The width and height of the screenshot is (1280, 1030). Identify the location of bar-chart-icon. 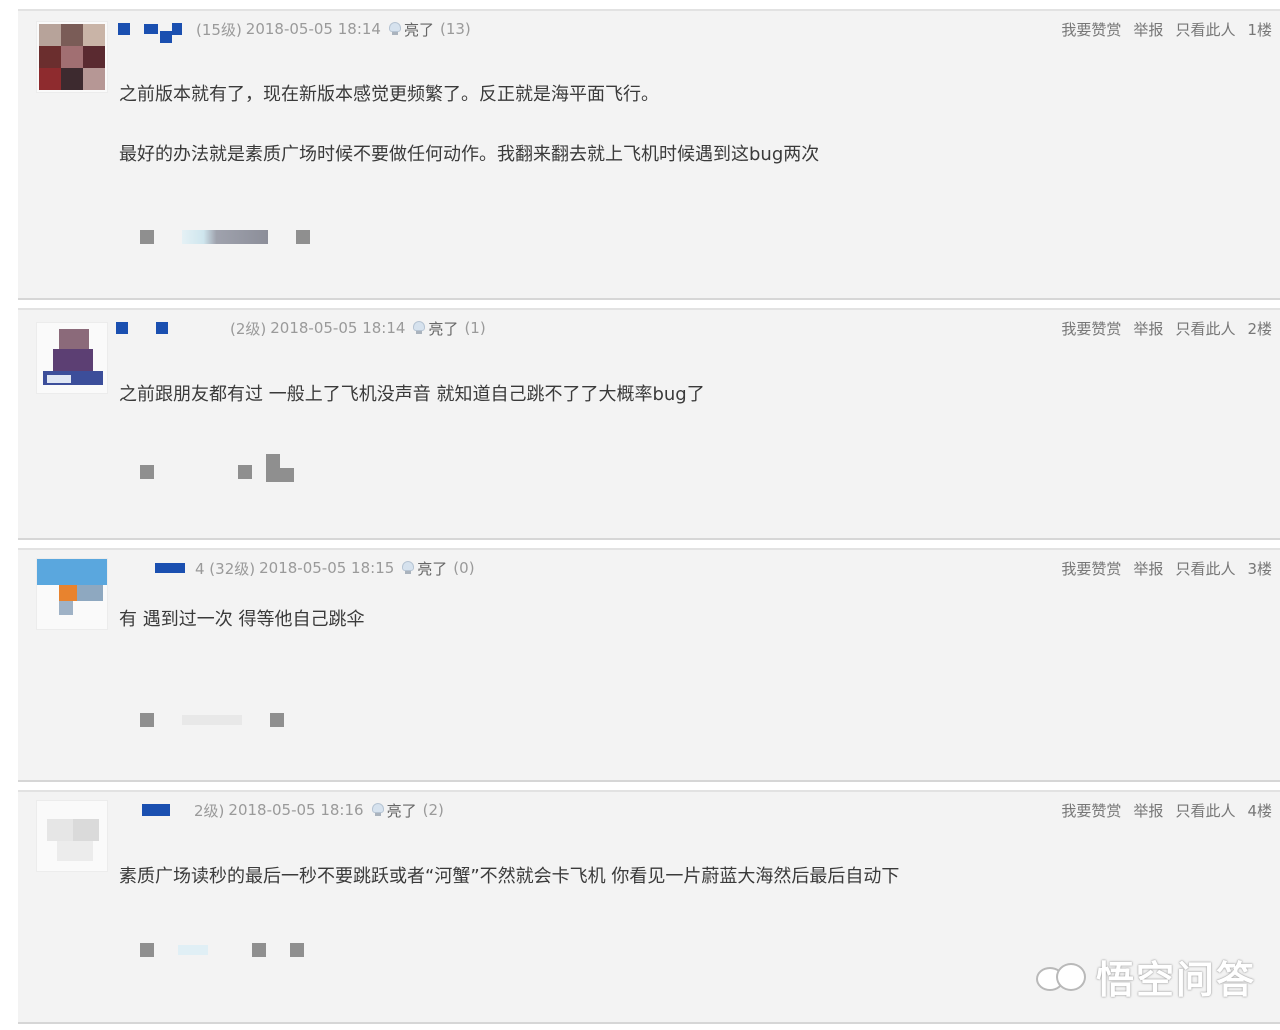
(281, 468).